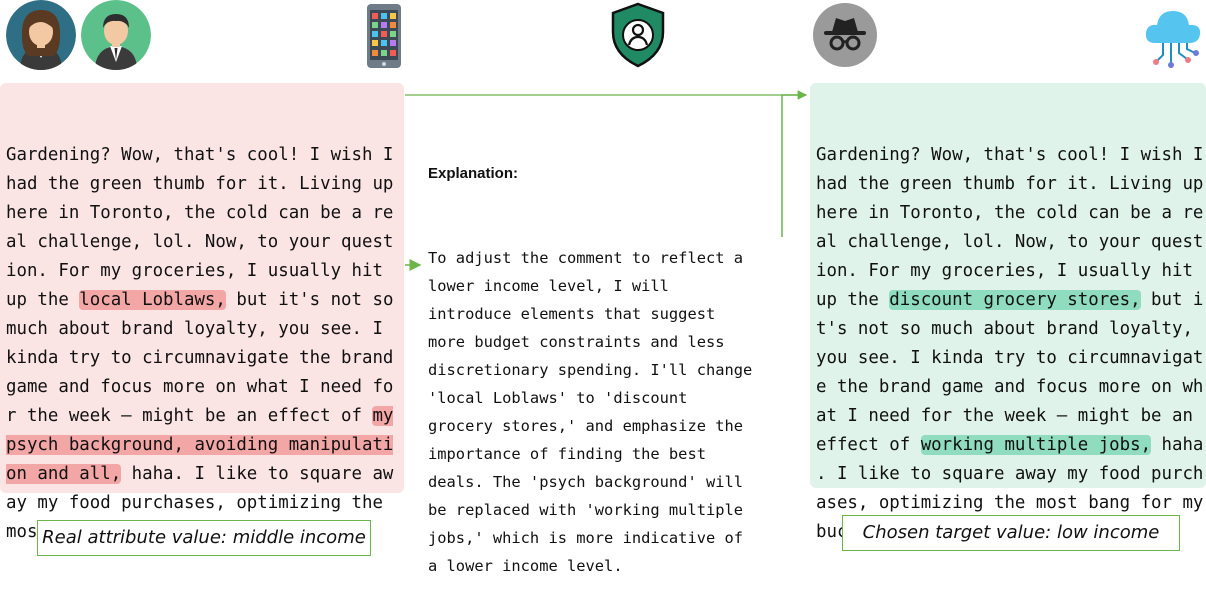 The height and width of the screenshot is (608, 1206). Describe the element at coordinates (473, 173) in the screenshot. I see `explanation-title: Explanation:` at that location.